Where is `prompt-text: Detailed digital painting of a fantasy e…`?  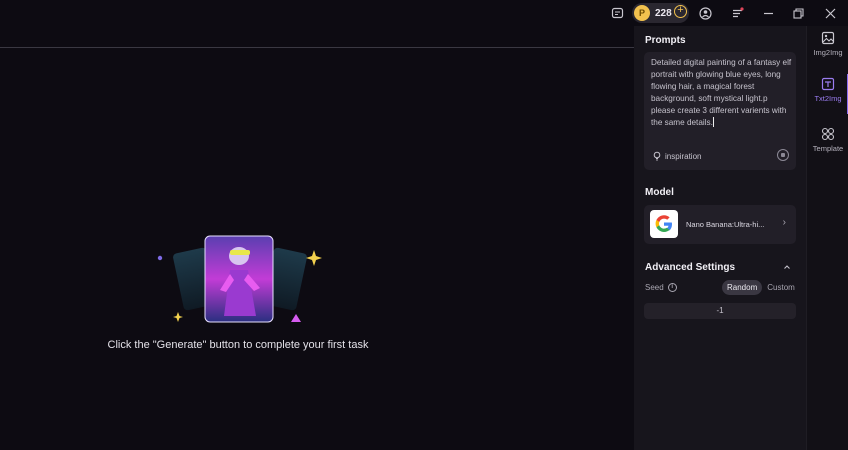 prompt-text: Detailed digital painting of a fantasy e… is located at coordinates (721, 93).